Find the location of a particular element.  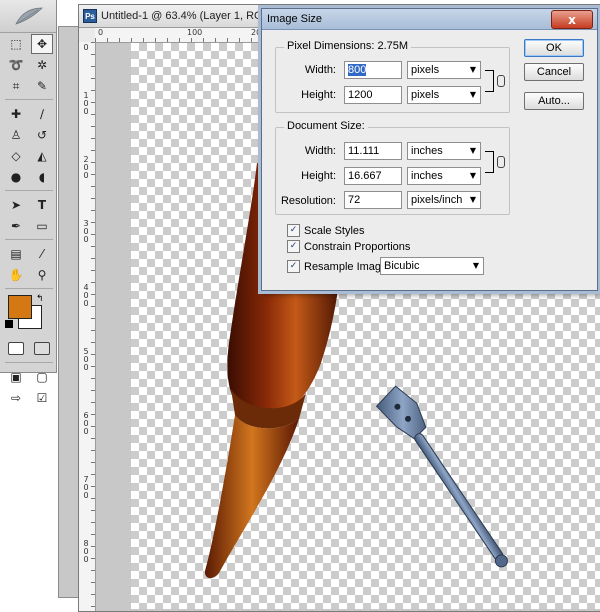

document-title: Untitled-1 @ 63.4% (Layer 1, RGB/8) is located at coordinates (192, 16).